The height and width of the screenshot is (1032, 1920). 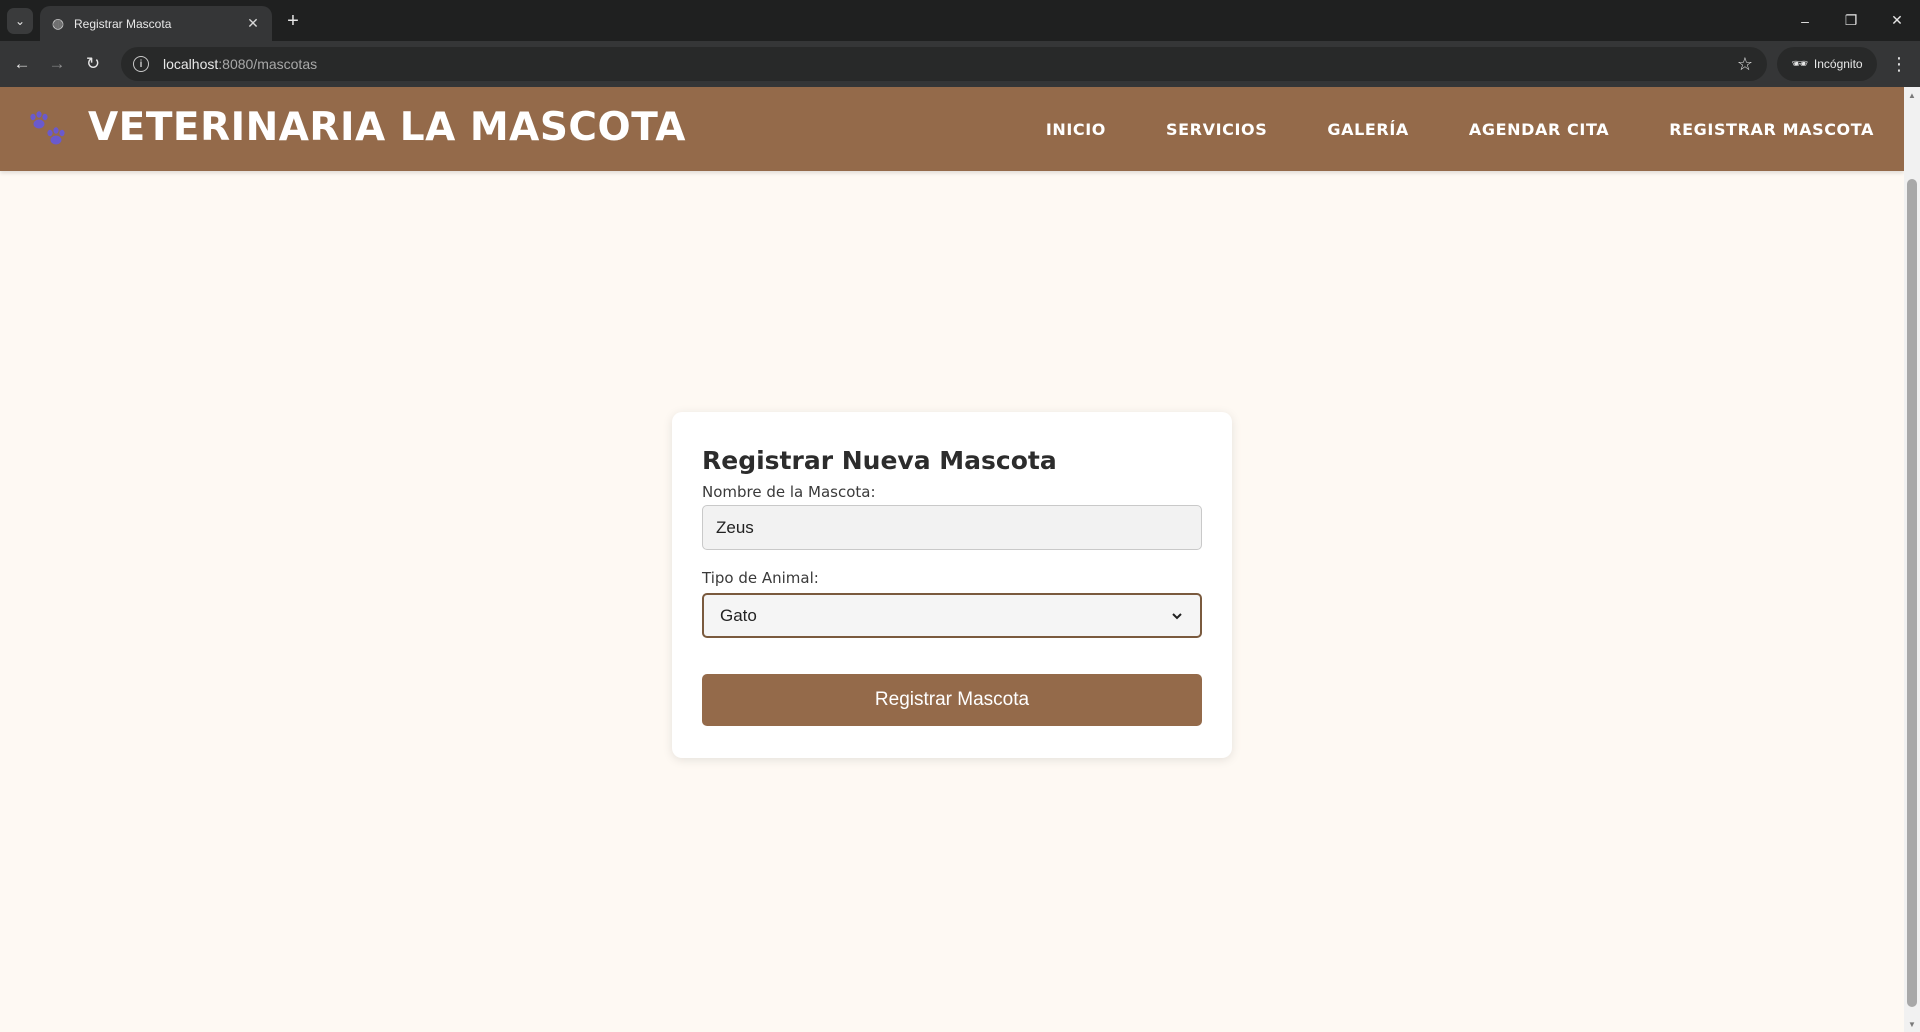 What do you see at coordinates (141, 64) in the screenshot?
I see `site-info-icon: i` at bounding box center [141, 64].